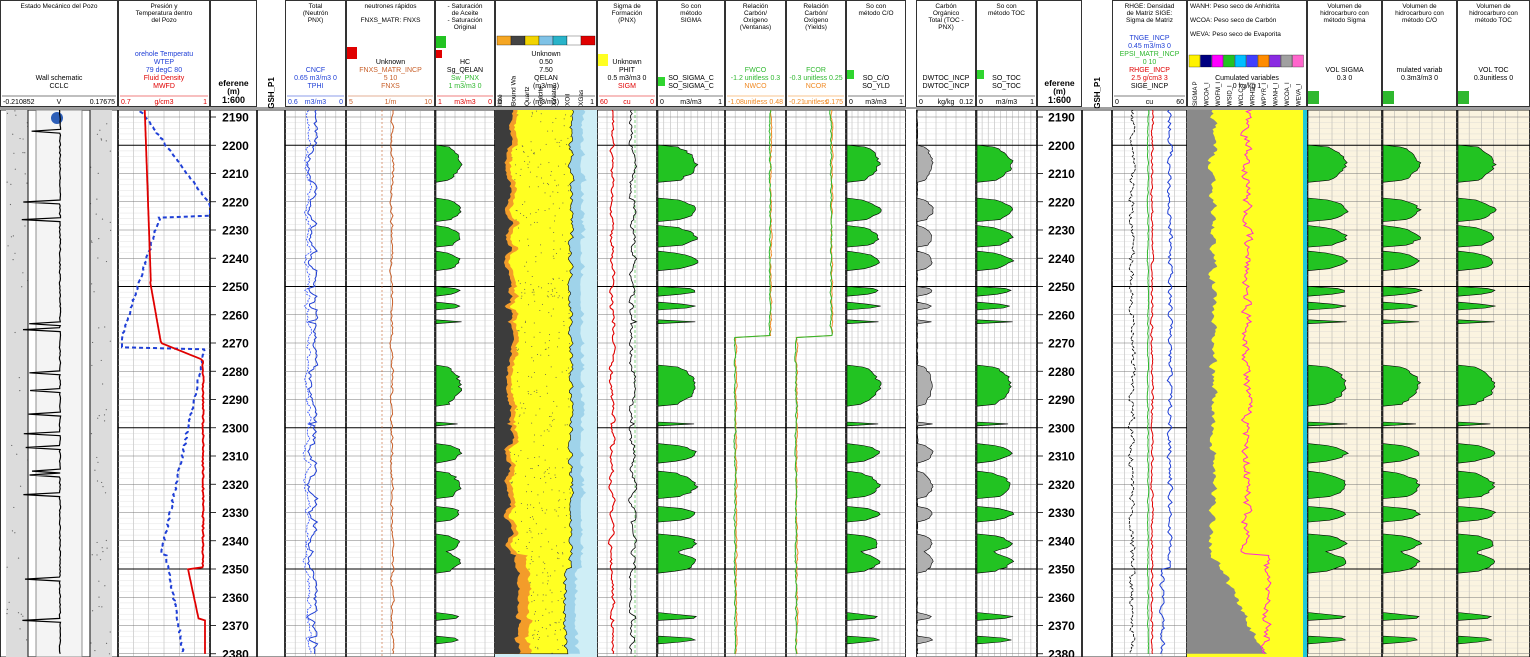 The width and height of the screenshot is (1530, 657). I want to click on depth-tick-label: 2320, so click(235, 485).